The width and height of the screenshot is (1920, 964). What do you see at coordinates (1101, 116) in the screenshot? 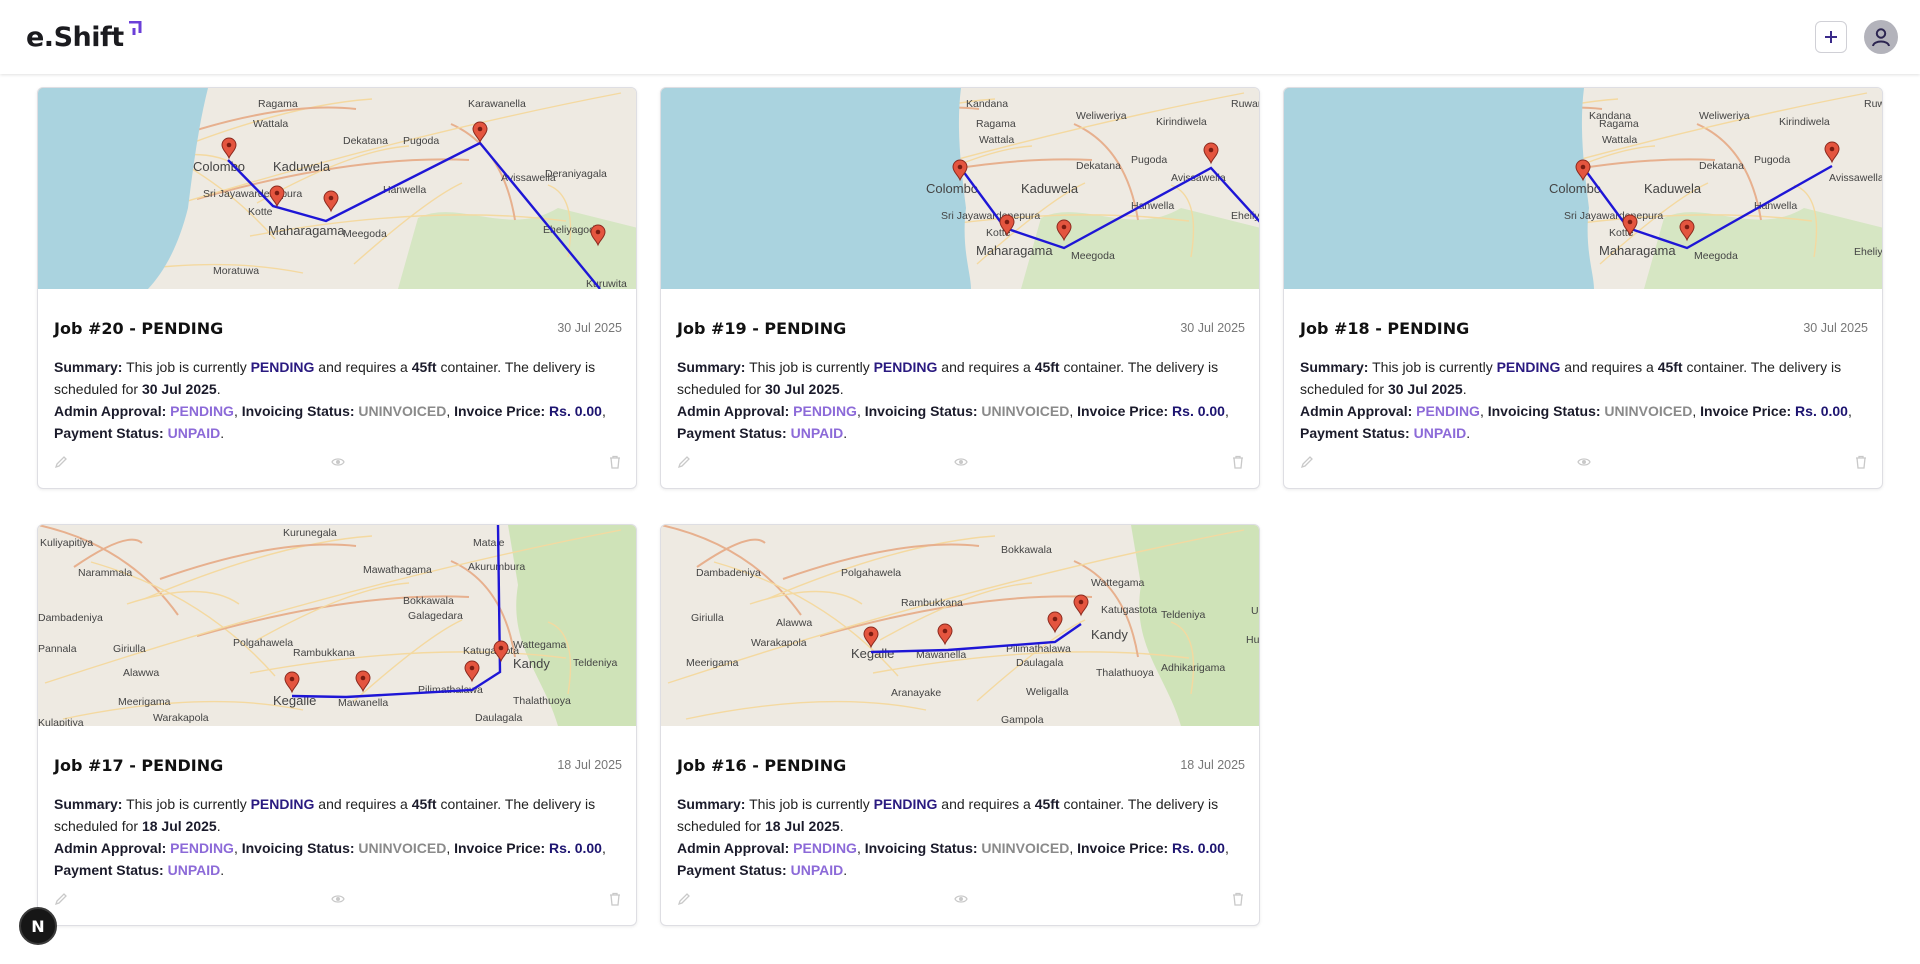
I see `map-place-label: Weliweriya` at bounding box center [1101, 116].